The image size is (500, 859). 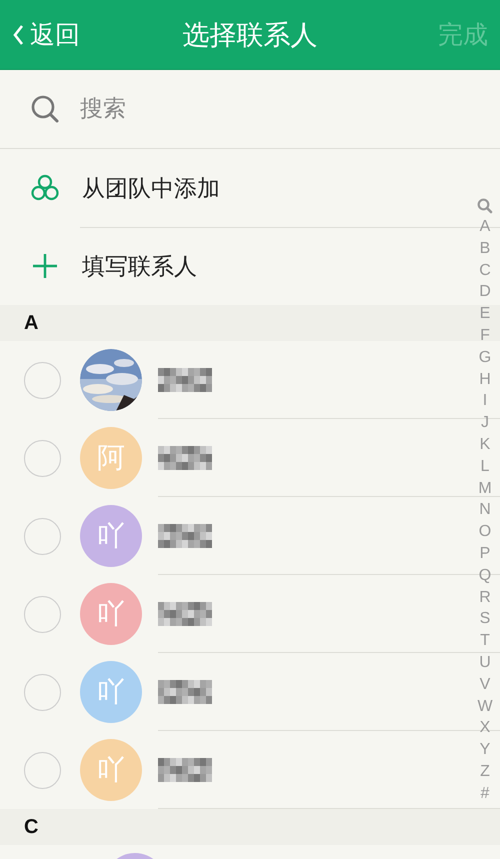 I want to click on back-chevron-icon, so click(x=18, y=35).